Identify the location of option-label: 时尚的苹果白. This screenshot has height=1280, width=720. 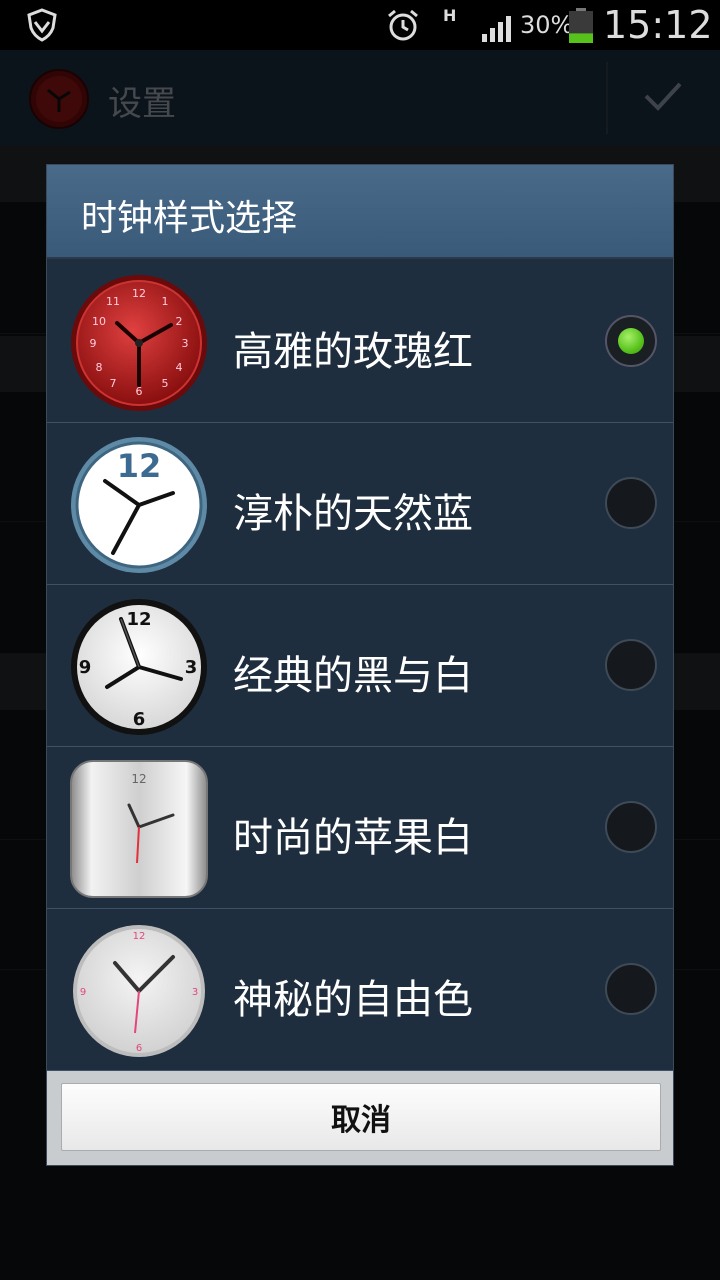
(353, 838).